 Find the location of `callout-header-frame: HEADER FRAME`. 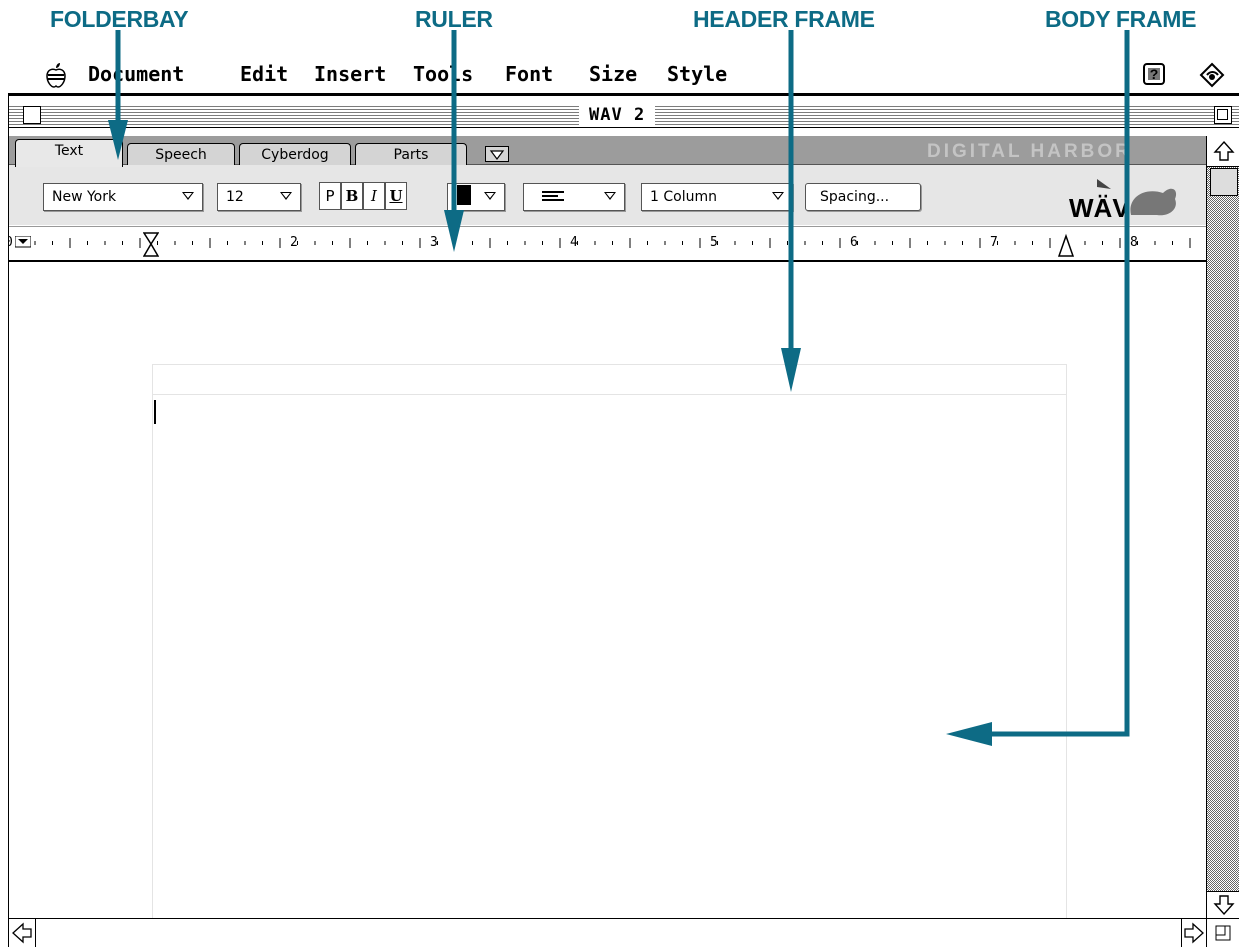

callout-header-frame: HEADER FRAME is located at coordinates (784, 19).